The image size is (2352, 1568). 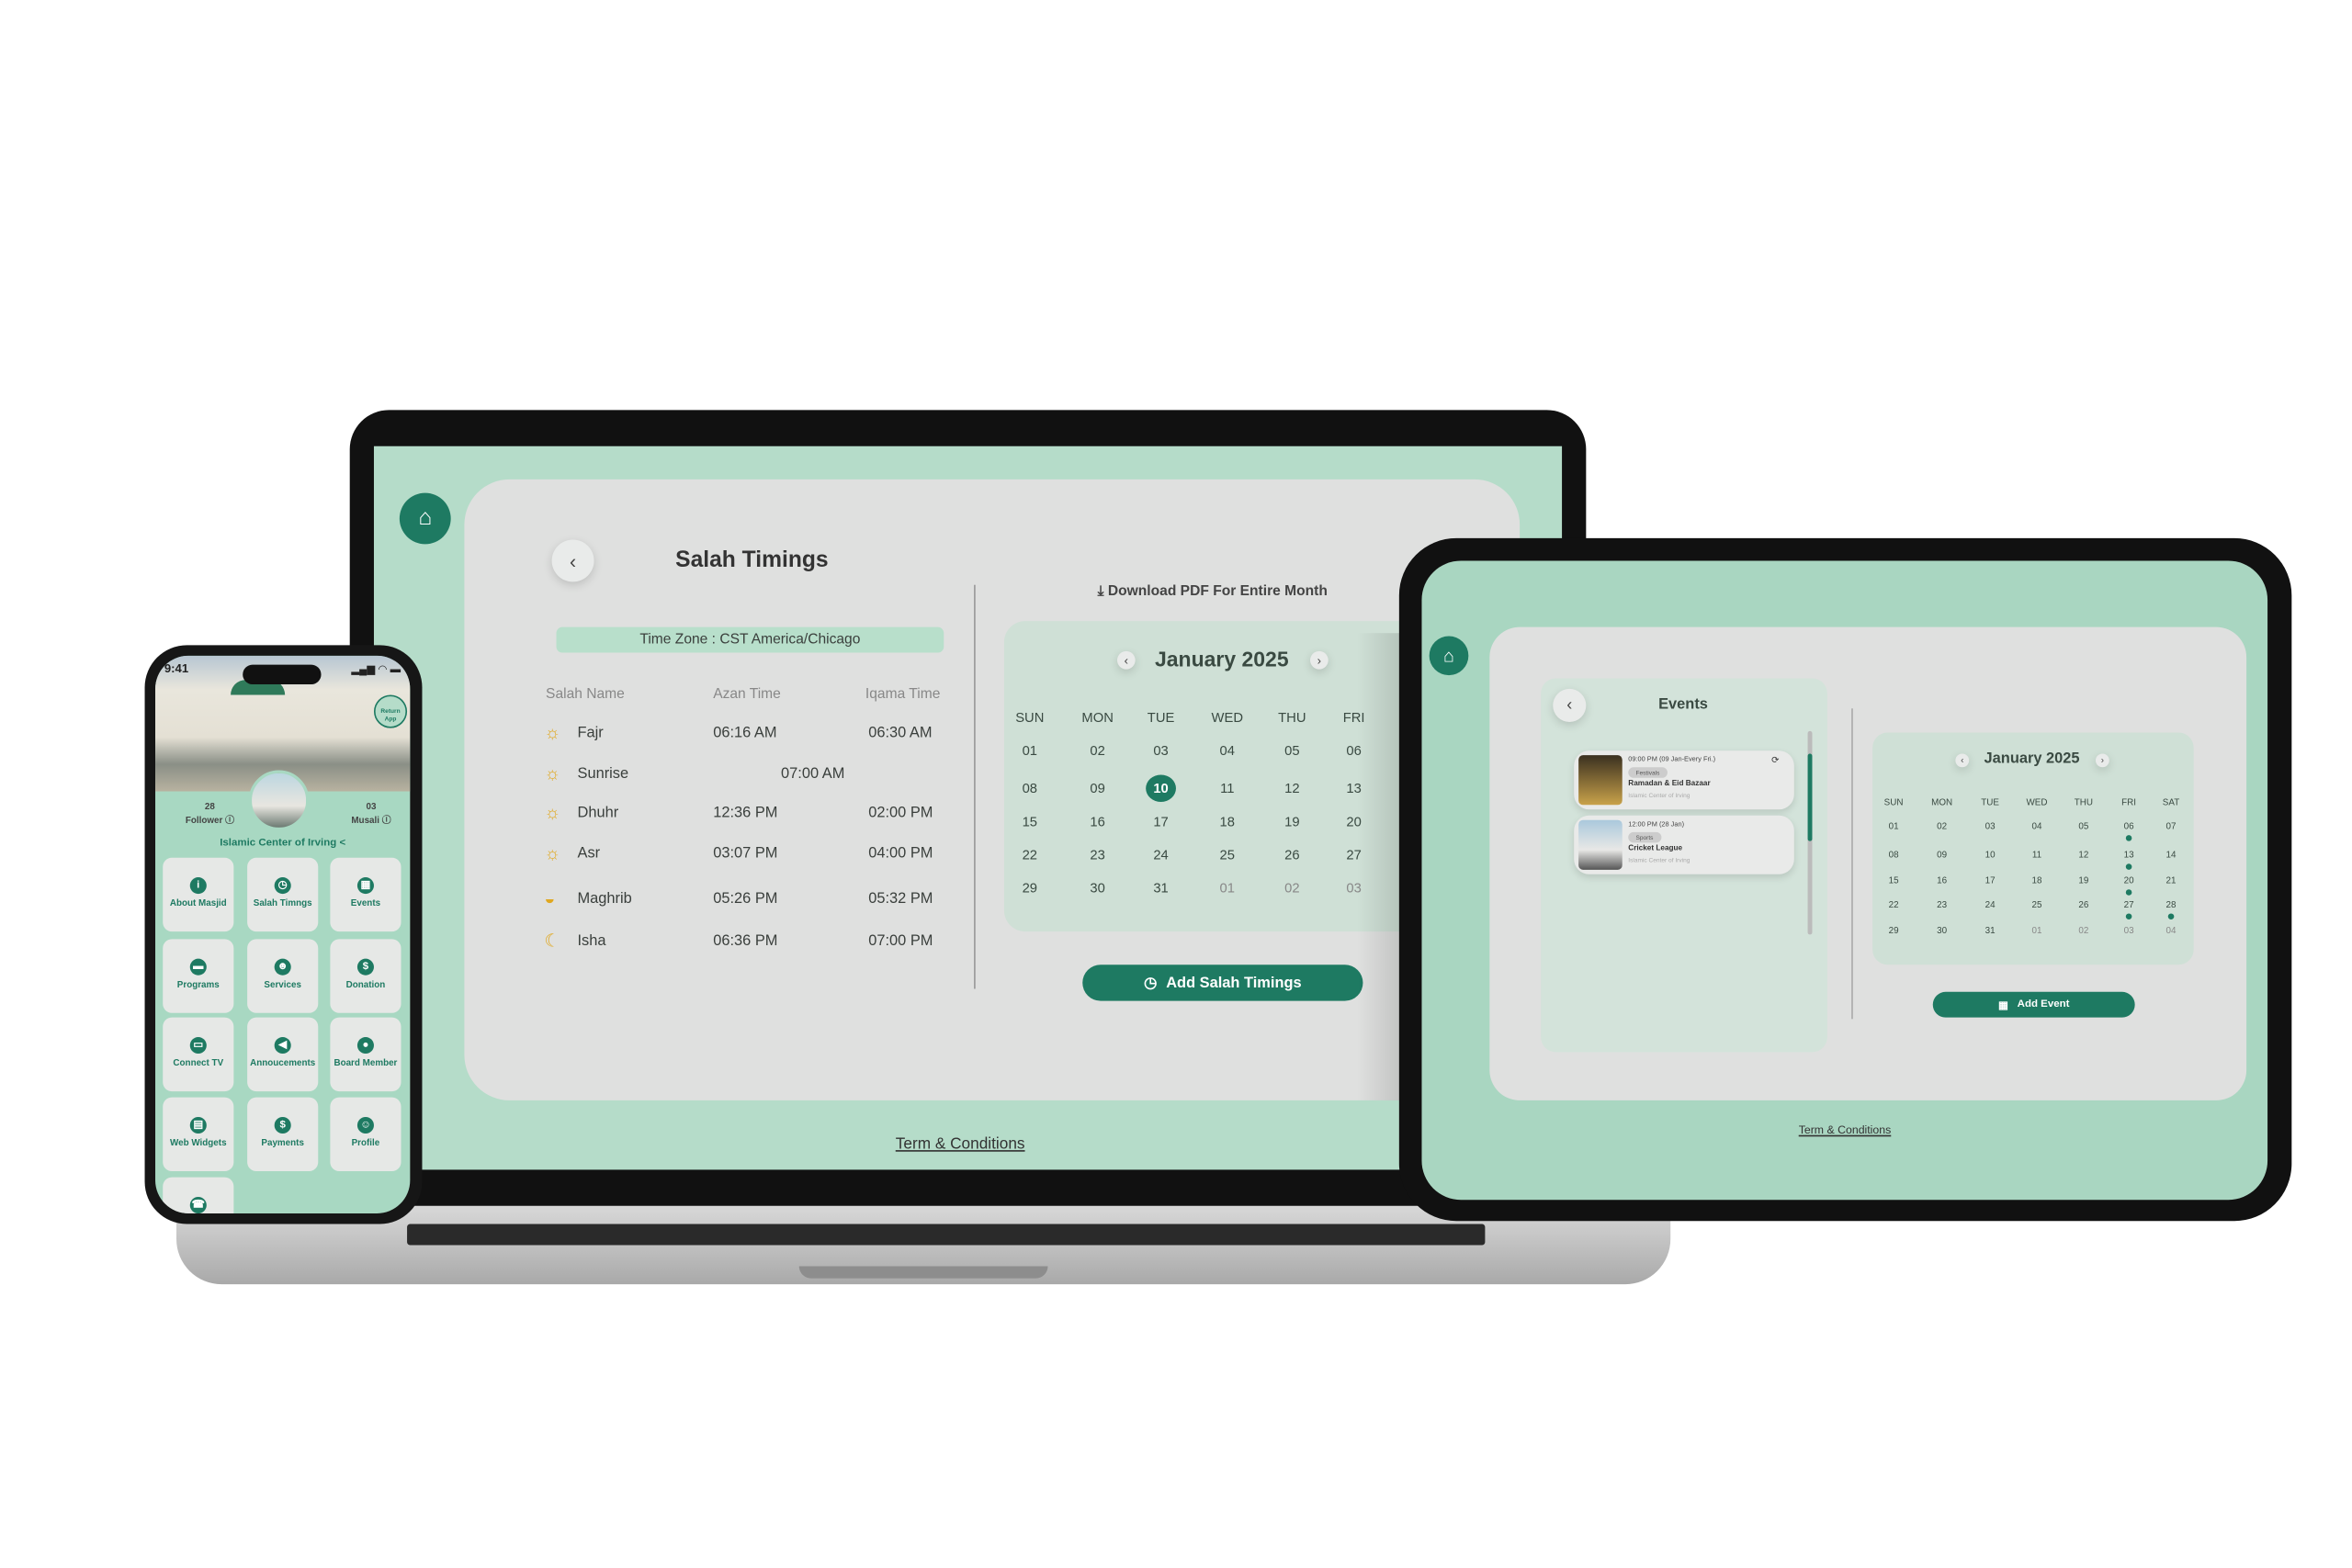 What do you see at coordinates (2033, 1004) in the screenshot?
I see `add-event-button: ▦ Add Event` at bounding box center [2033, 1004].